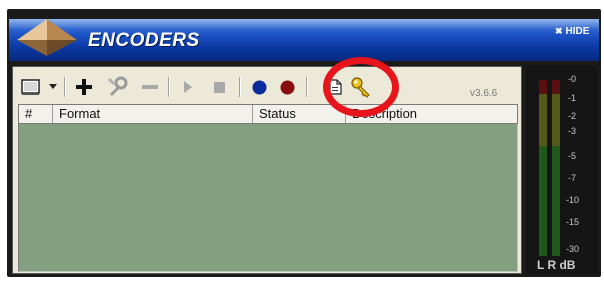  I want to click on meter-scale-label: -5, so click(572, 156).